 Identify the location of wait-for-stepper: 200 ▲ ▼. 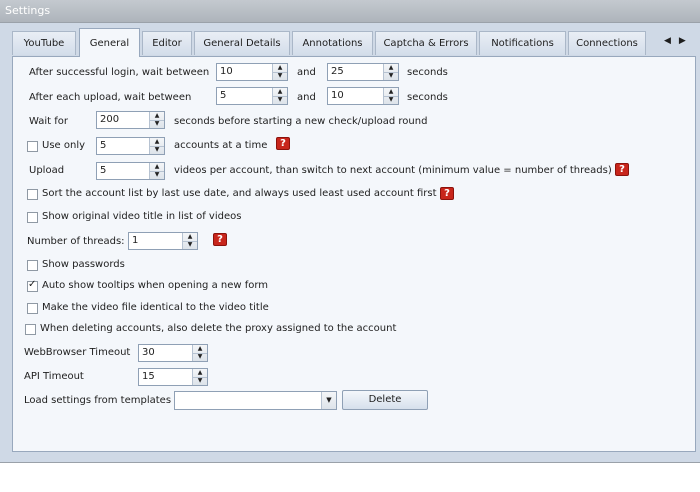
(130, 120).